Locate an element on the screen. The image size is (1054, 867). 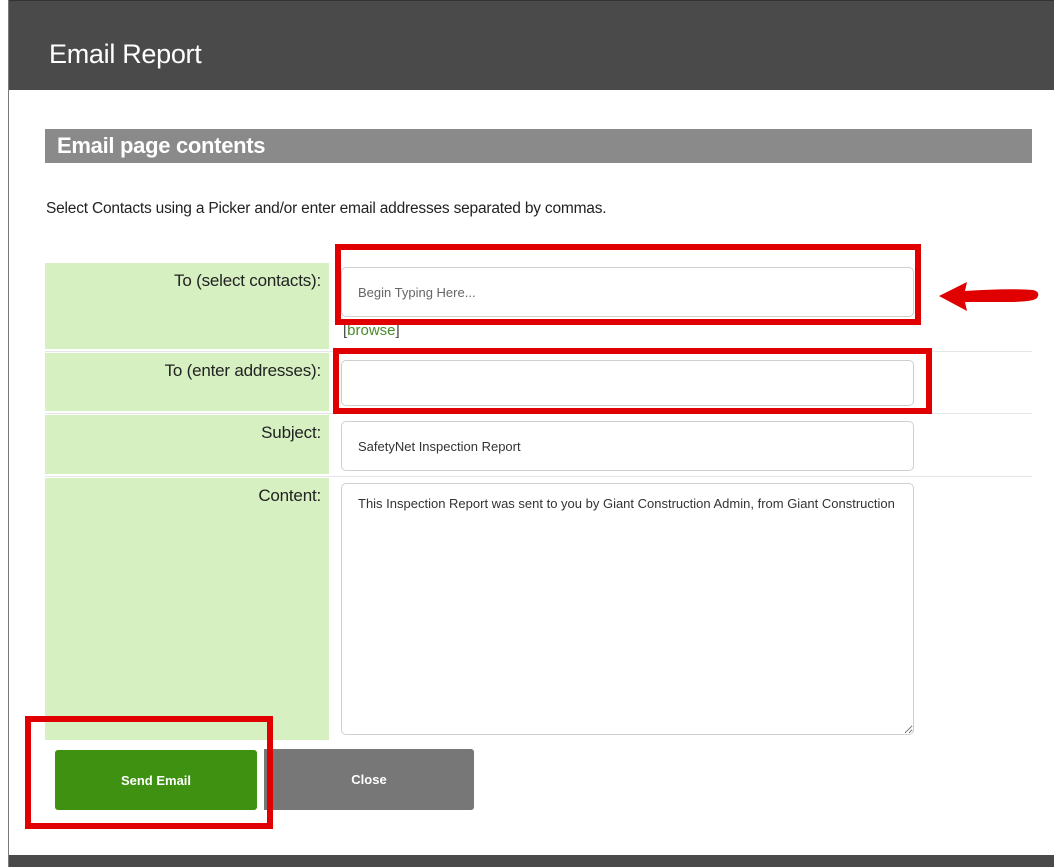
subject-input is located at coordinates (627, 446).